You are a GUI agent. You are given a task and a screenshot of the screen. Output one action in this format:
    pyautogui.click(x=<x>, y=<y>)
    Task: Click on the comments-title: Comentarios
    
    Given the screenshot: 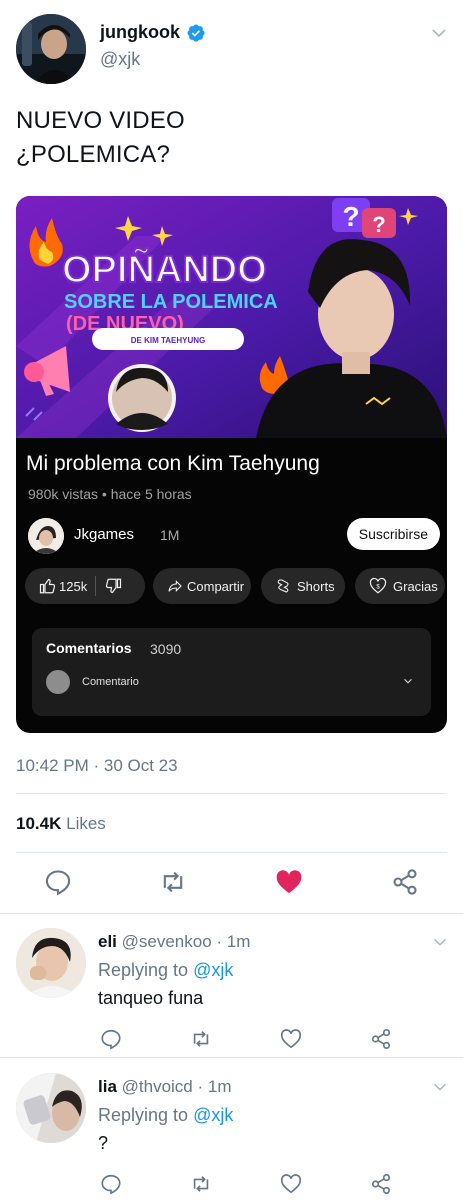 What is the action you would take?
    pyautogui.click(x=89, y=648)
    